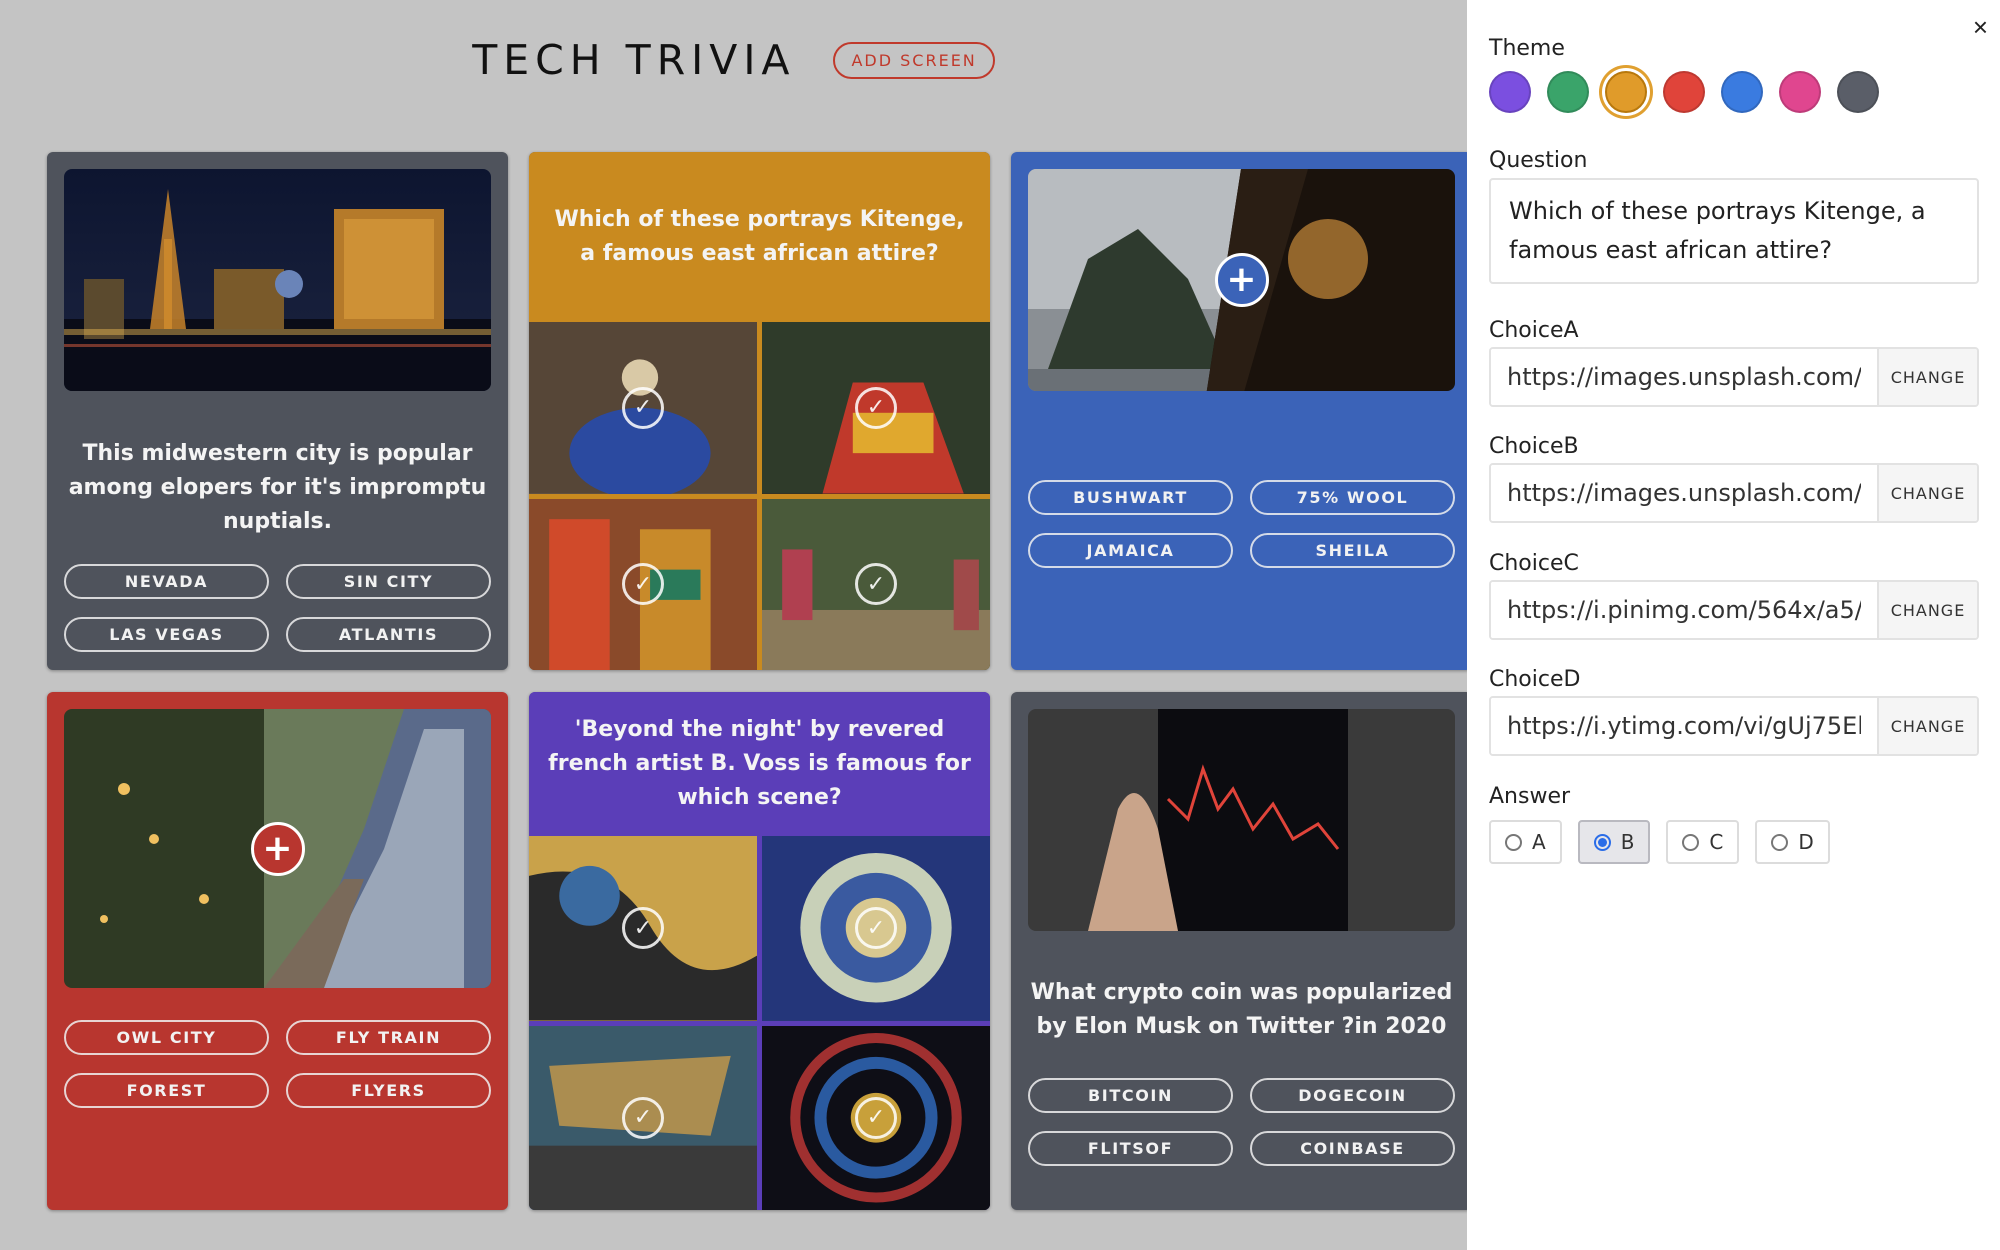 This screenshot has width=2000, height=1250. What do you see at coordinates (277, 1064) in the screenshot?
I see `choice-list: OWL CITY FLY TRAIN FOREST FLYERS` at bounding box center [277, 1064].